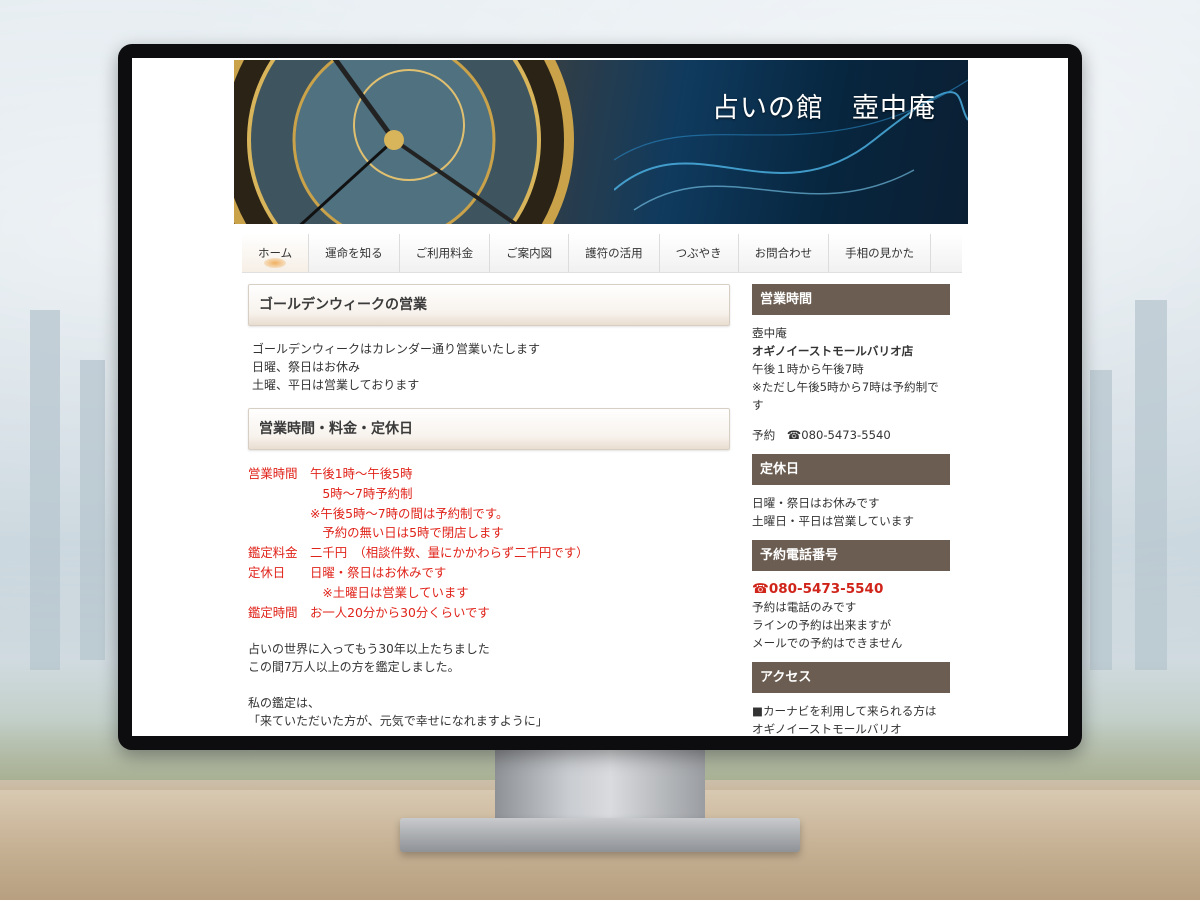 Image resolution: width=1200 pixels, height=900 pixels. I want to click on text-line: オギノイーストモールバリオ, so click(827, 729).